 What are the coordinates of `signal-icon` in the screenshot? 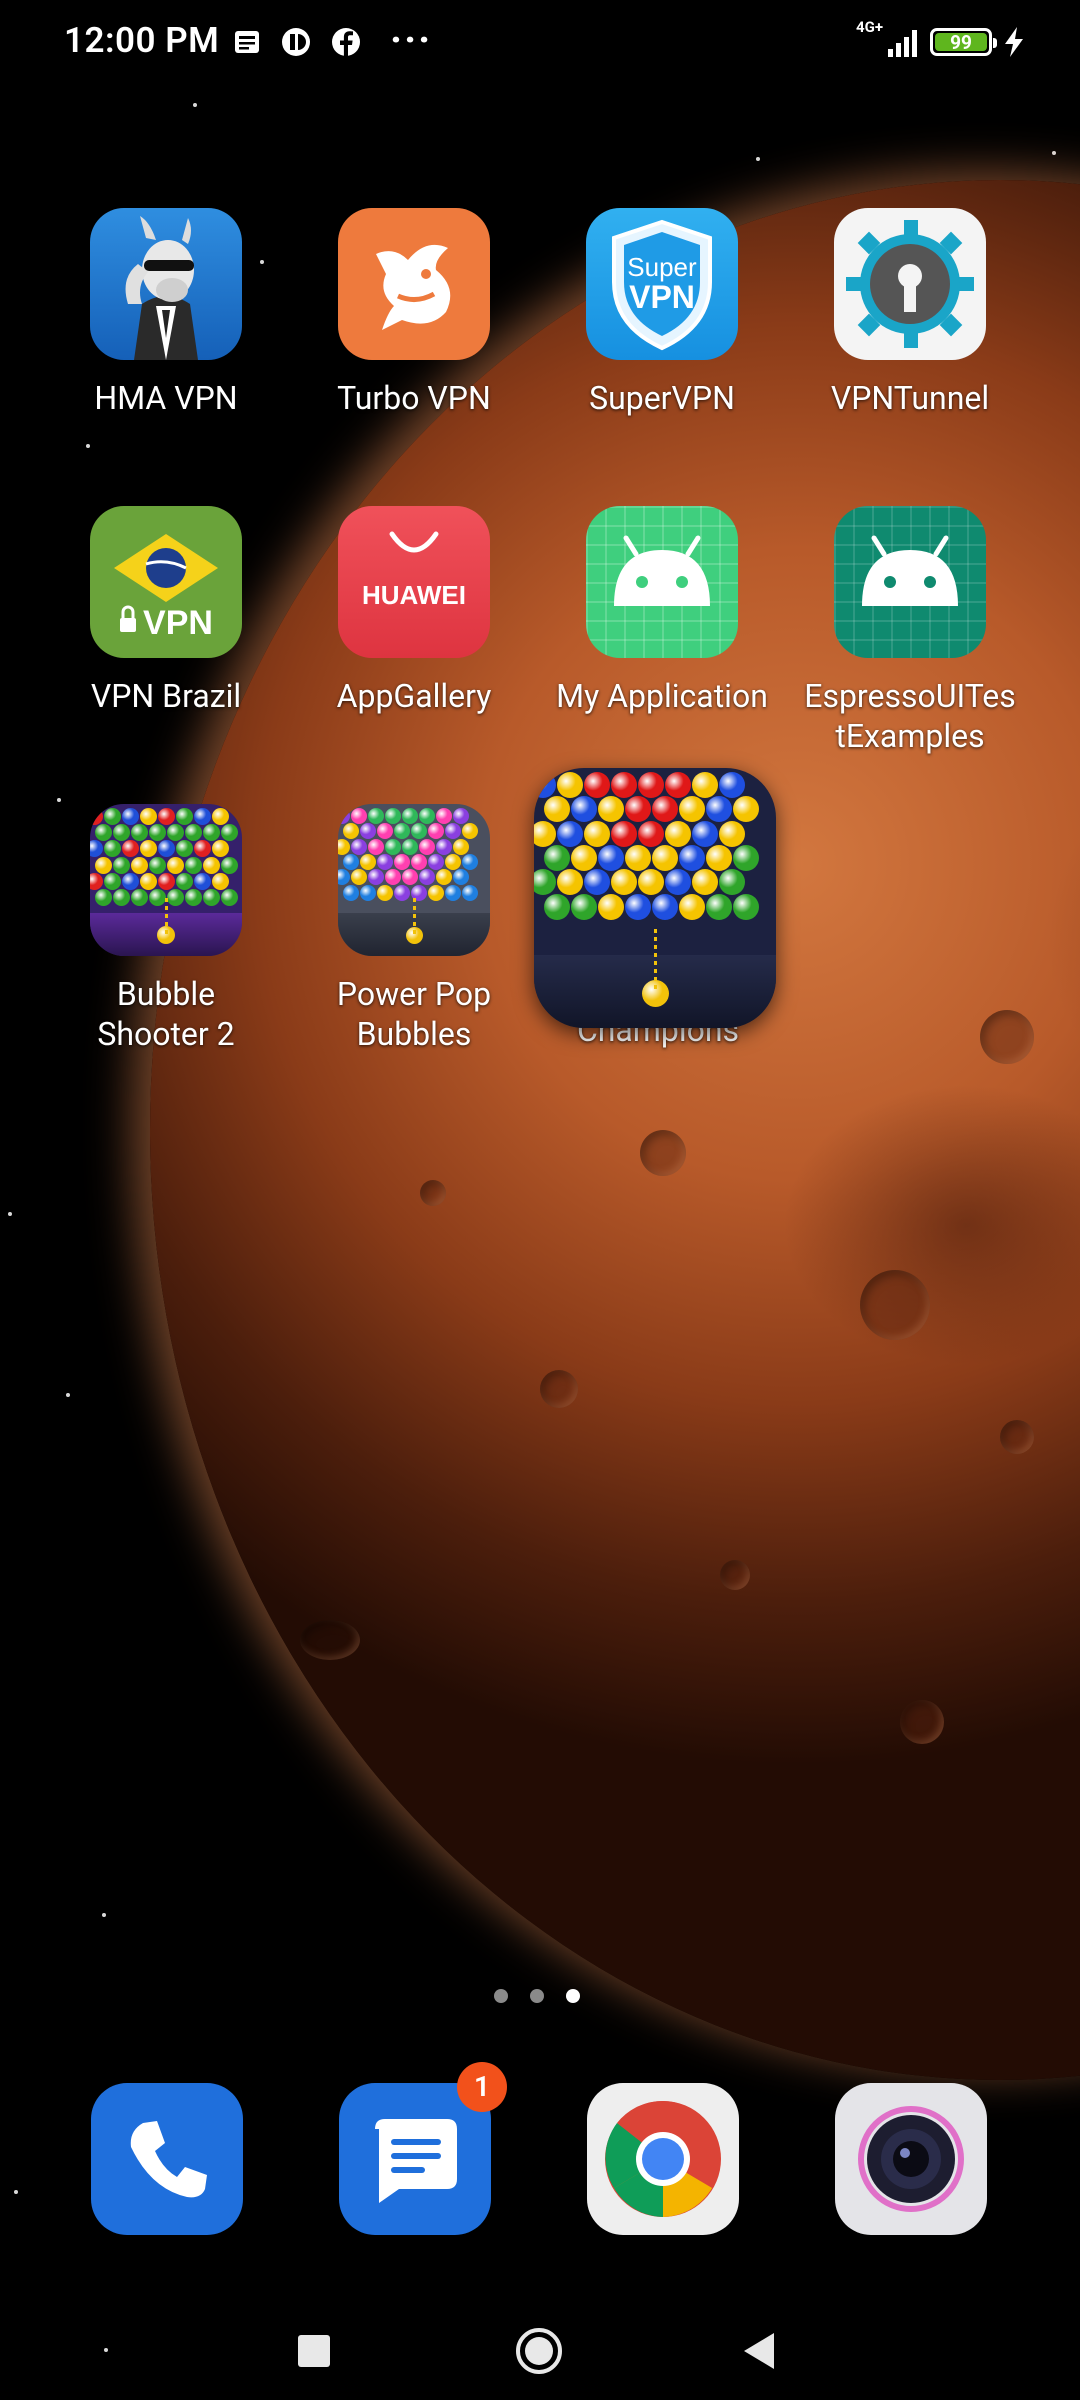 It's located at (902, 43).